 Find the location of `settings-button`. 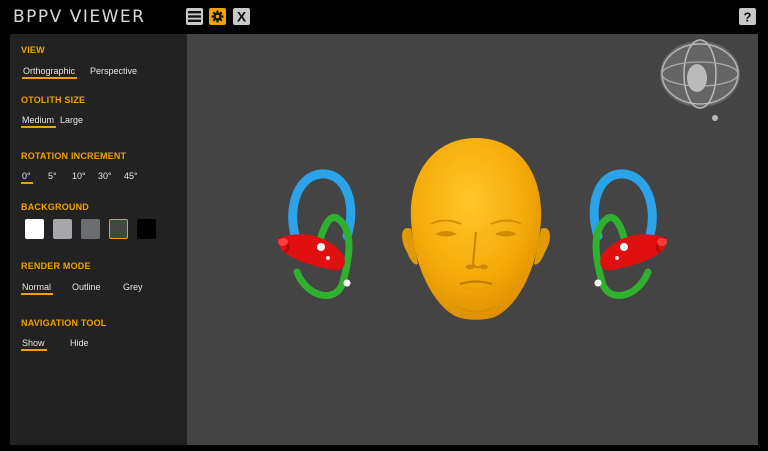

settings-button is located at coordinates (217, 16).